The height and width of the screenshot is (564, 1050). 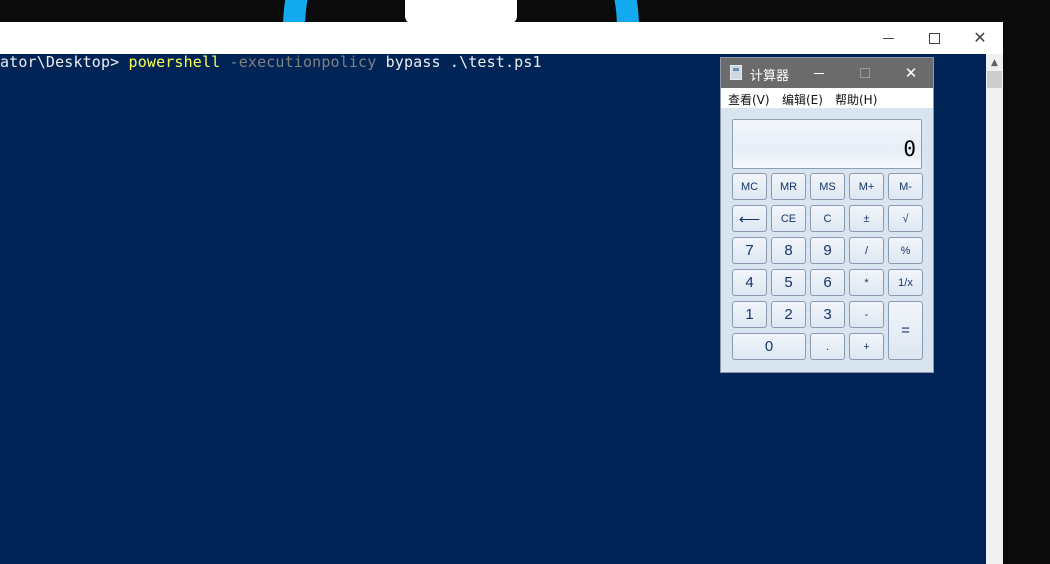 I want to click on digit-1-button: 1, so click(x=749, y=314).